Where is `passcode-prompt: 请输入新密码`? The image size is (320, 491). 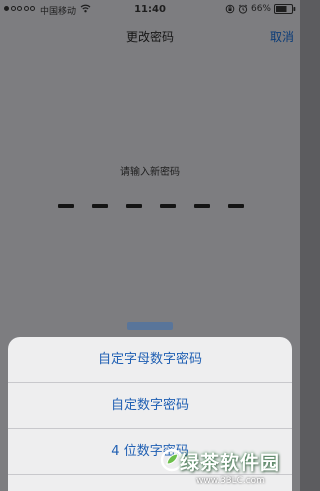
passcode-prompt: 请输入新密码 is located at coordinates (150, 172).